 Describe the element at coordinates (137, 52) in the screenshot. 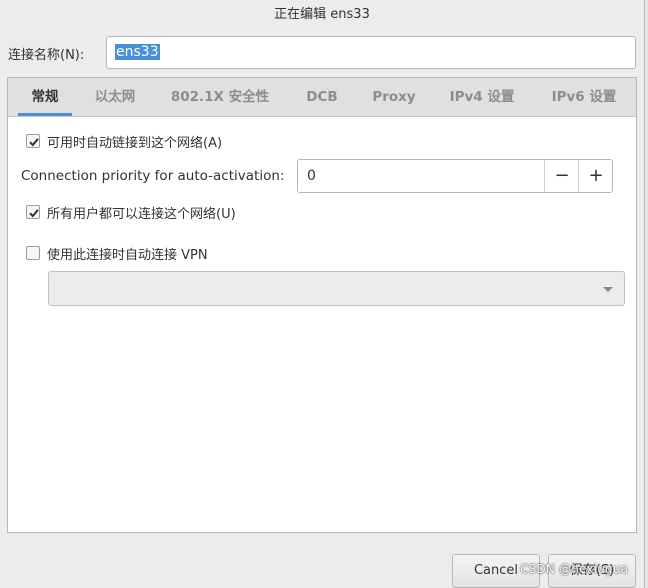

I see `connection-name-value: ens33` at that location.